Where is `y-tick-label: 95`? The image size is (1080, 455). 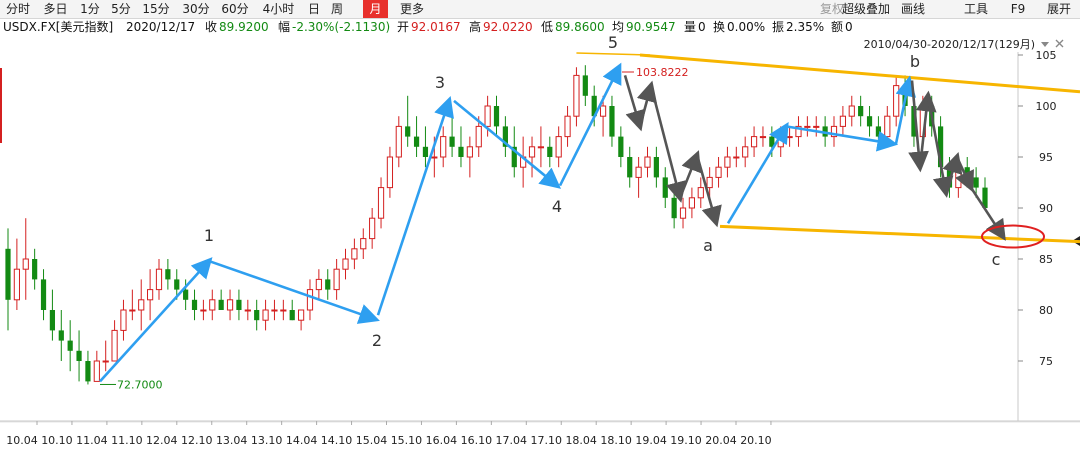 y-tick-label: 95 is located at coordinates (1046, 157).